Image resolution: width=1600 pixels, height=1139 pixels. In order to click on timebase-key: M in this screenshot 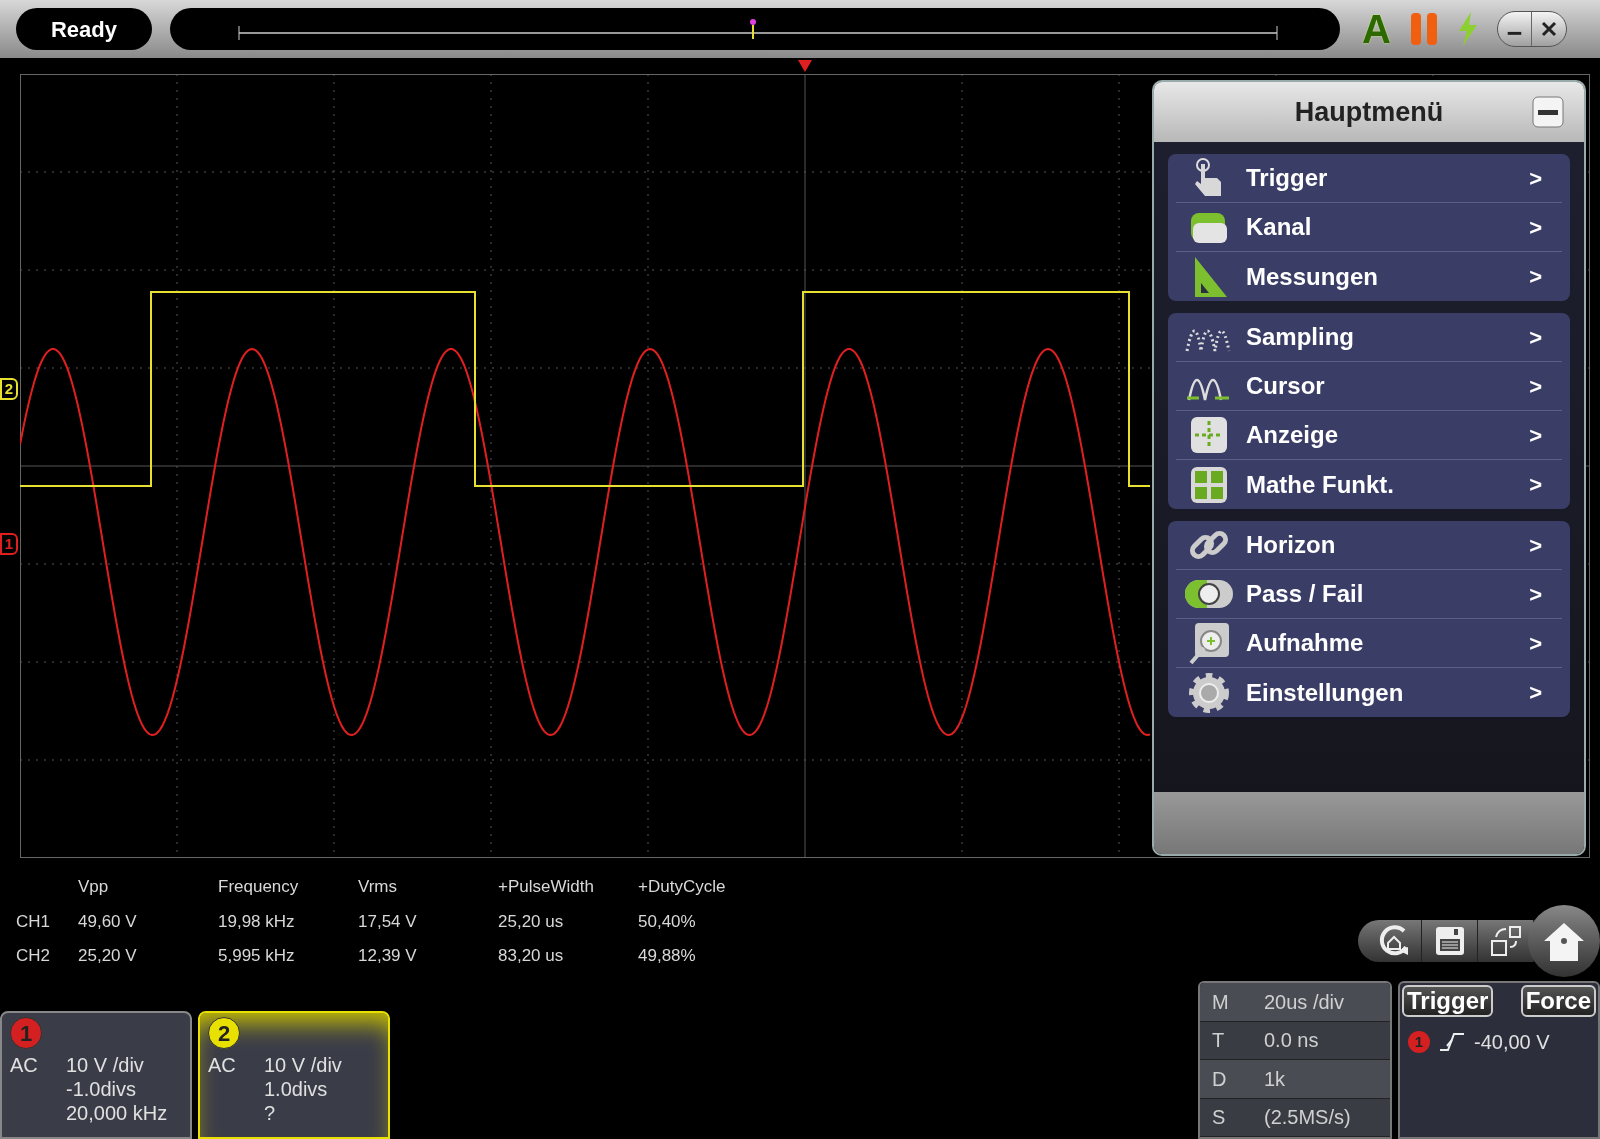, I will do `click(1238, 1001)`.